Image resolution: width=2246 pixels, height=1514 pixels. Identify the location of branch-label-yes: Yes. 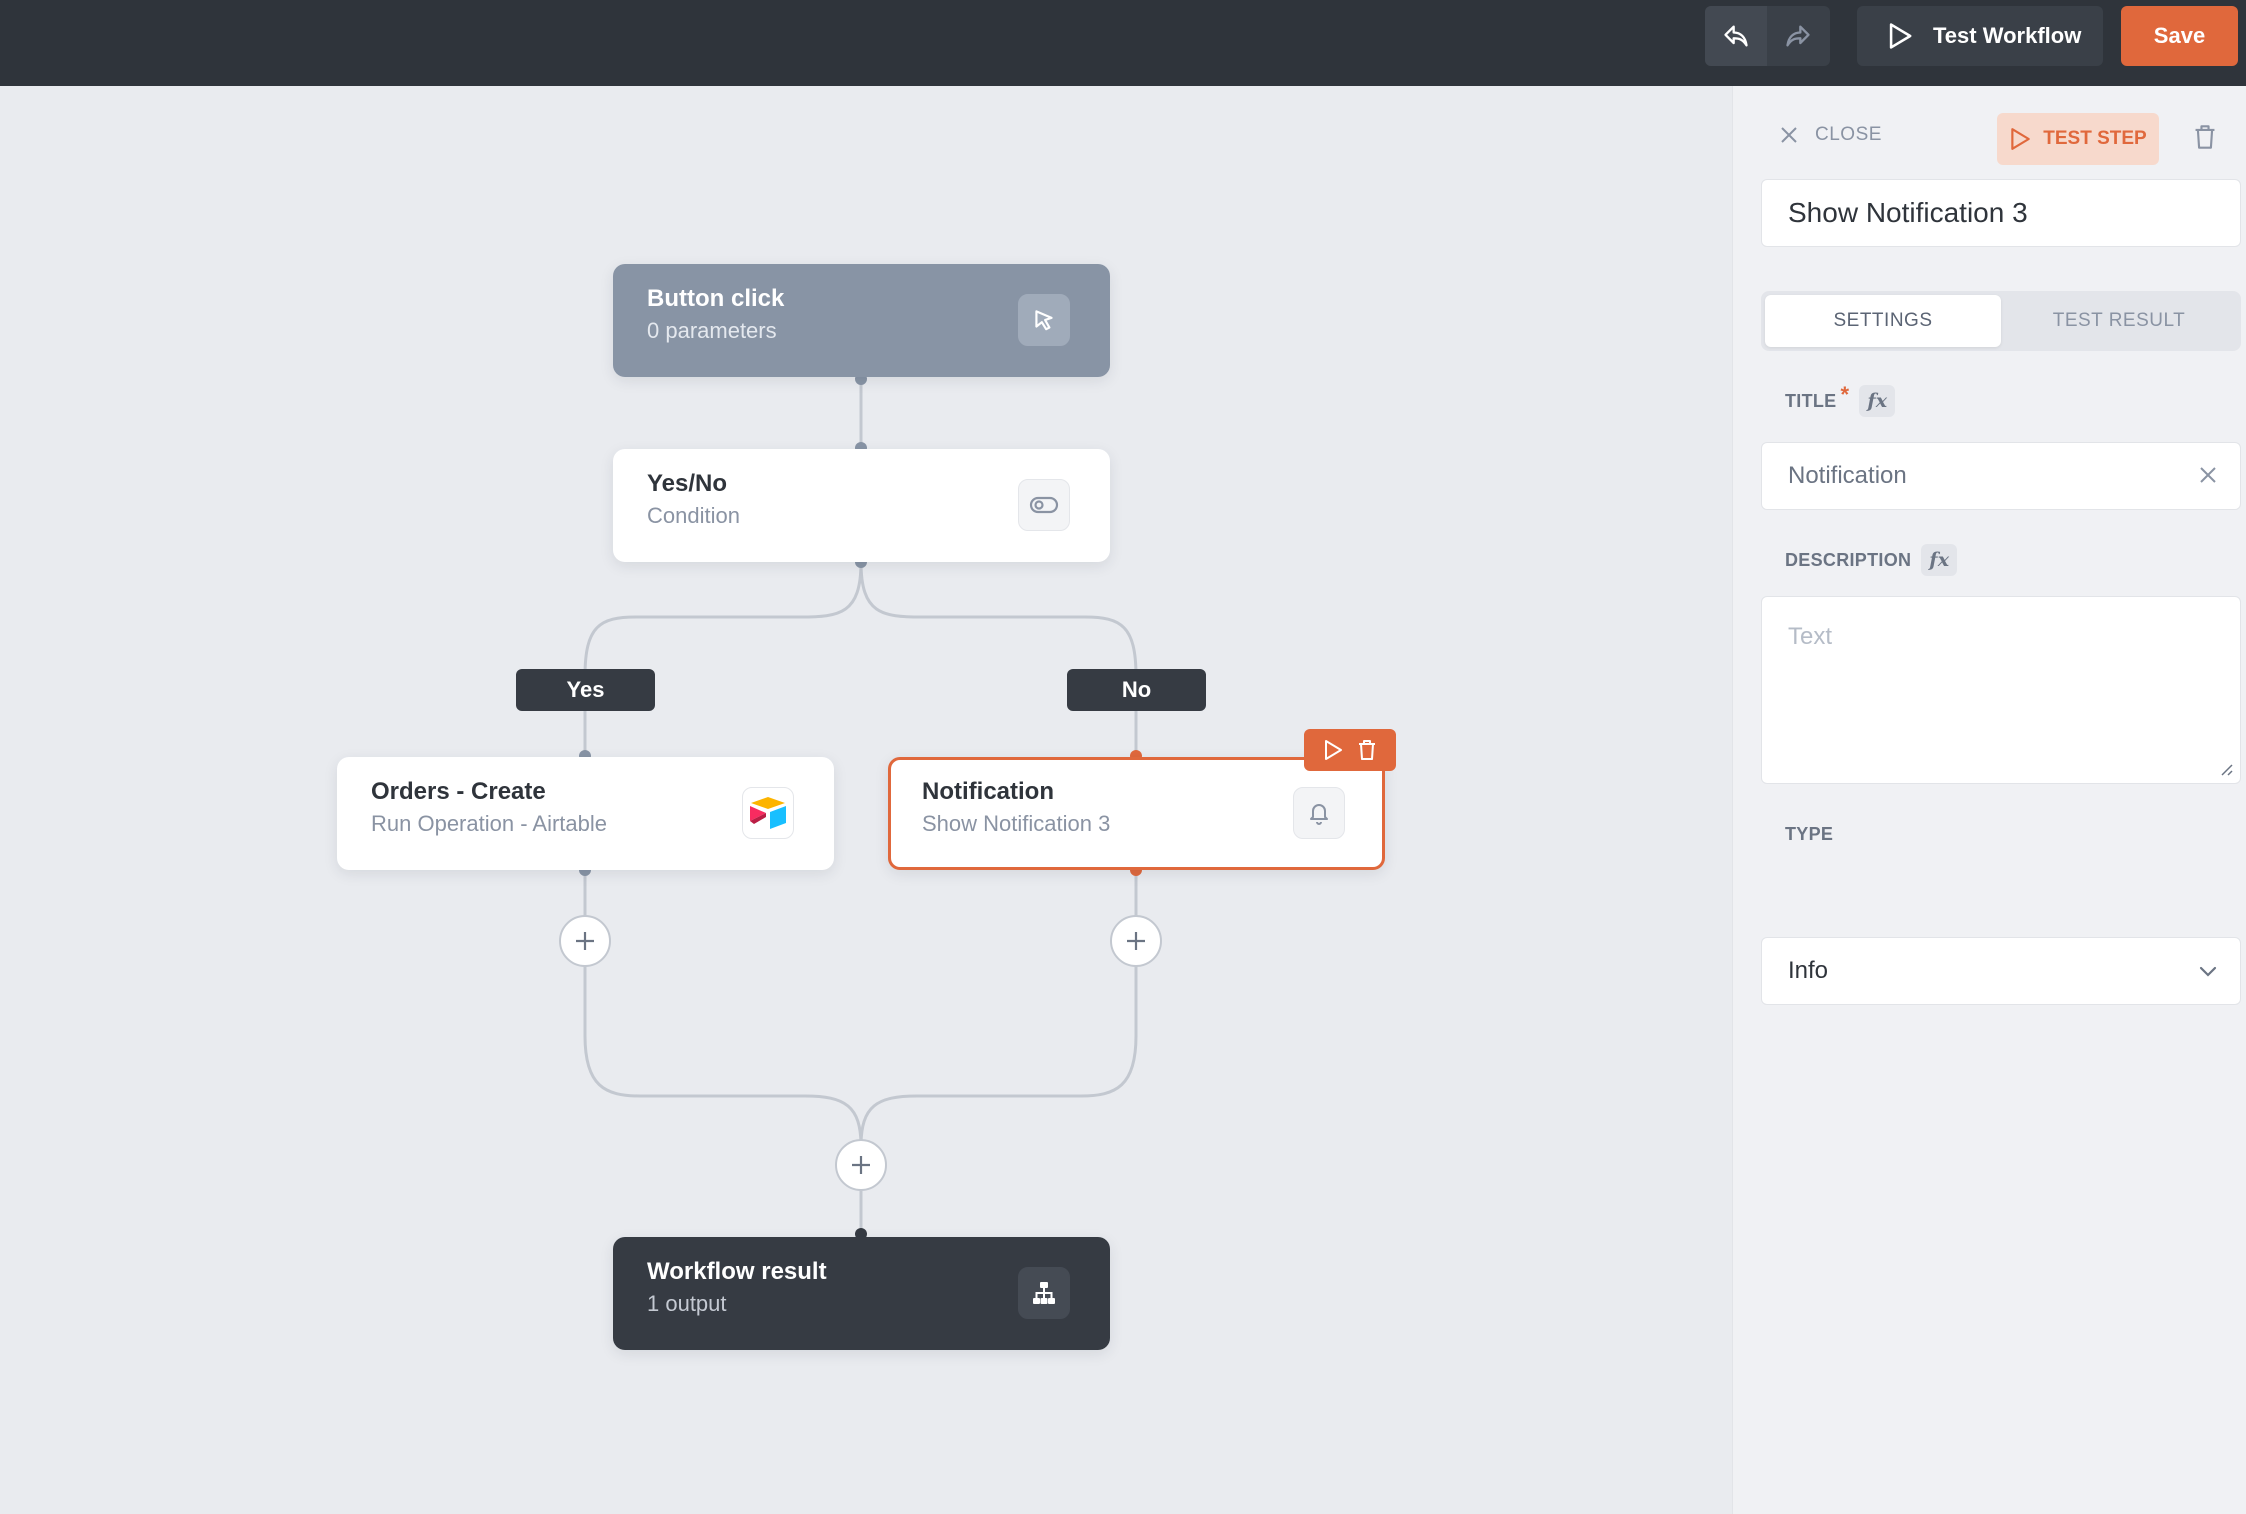
(585, 690).